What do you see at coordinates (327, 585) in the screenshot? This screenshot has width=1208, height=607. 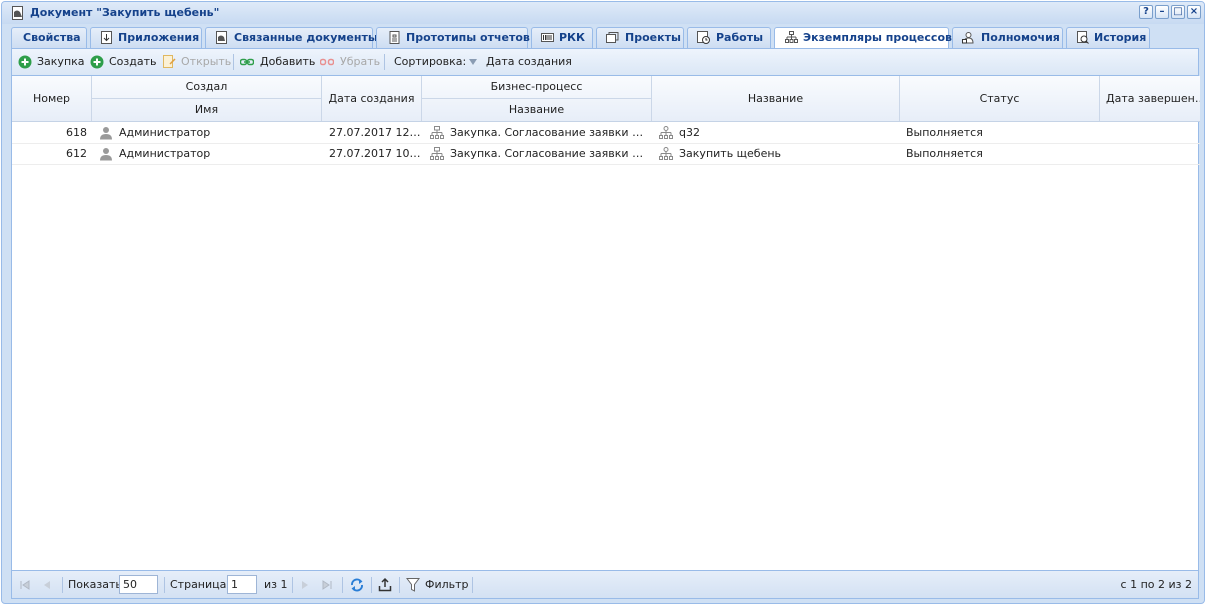 I see `last-page-icon` at bounding box center [327, 585].